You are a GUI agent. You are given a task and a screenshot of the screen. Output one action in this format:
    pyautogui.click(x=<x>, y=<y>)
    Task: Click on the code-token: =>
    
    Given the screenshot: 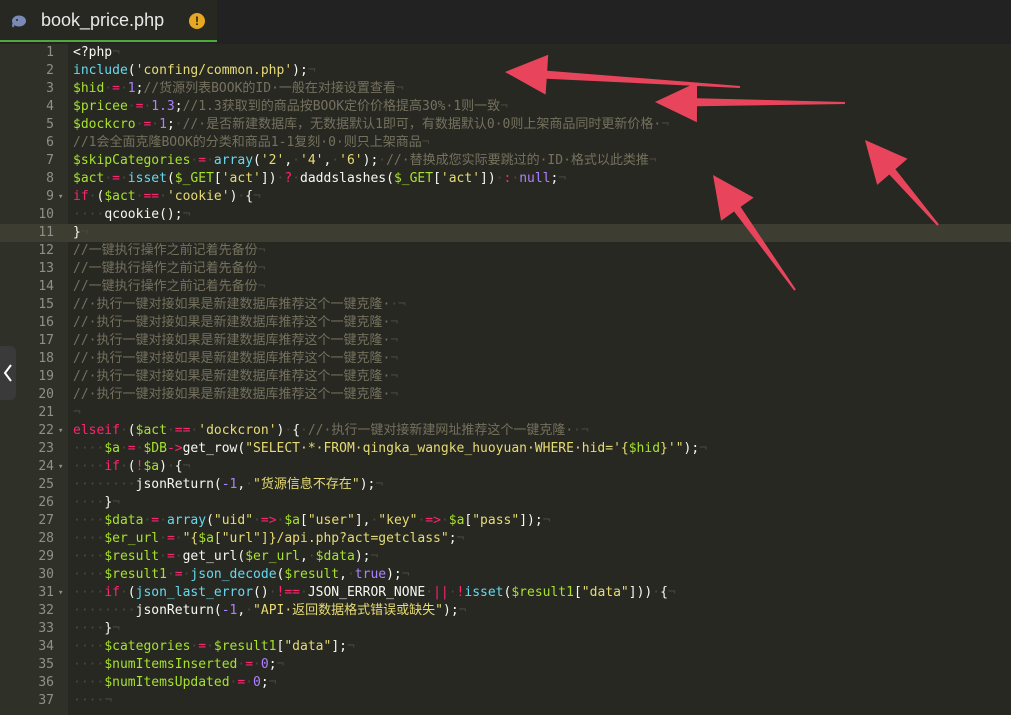 What is the action you would take?
    pyautogui.click(x=433, y=520)
    